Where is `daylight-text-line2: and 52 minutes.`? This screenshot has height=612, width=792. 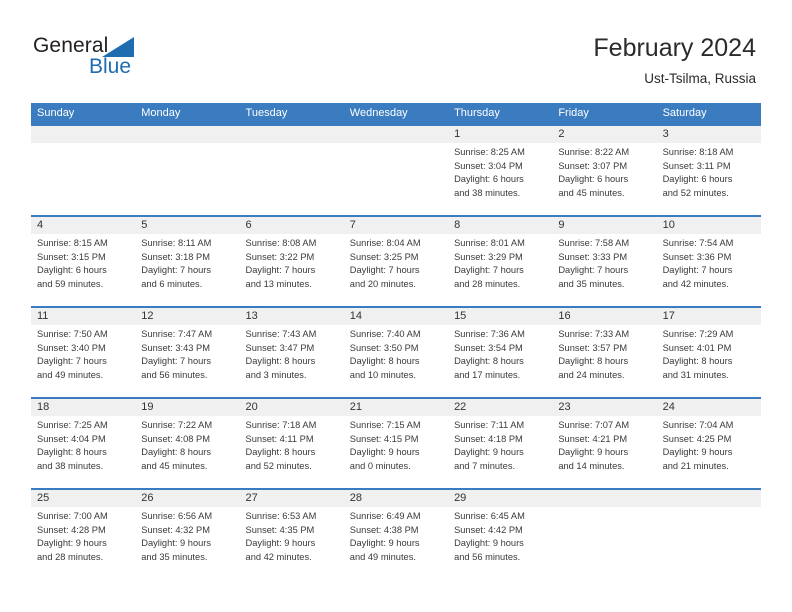
daylight-text-line2: and 52 minutes. is located at coordinates (695, 192).